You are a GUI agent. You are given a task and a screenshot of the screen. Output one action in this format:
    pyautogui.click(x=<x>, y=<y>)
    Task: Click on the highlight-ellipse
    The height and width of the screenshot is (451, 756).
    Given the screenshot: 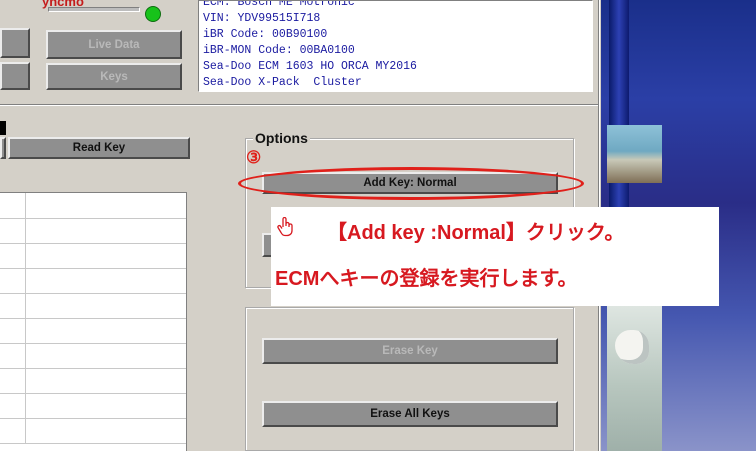 What is the action you would take?
    pyautogui.click(x=411, y=183)
    